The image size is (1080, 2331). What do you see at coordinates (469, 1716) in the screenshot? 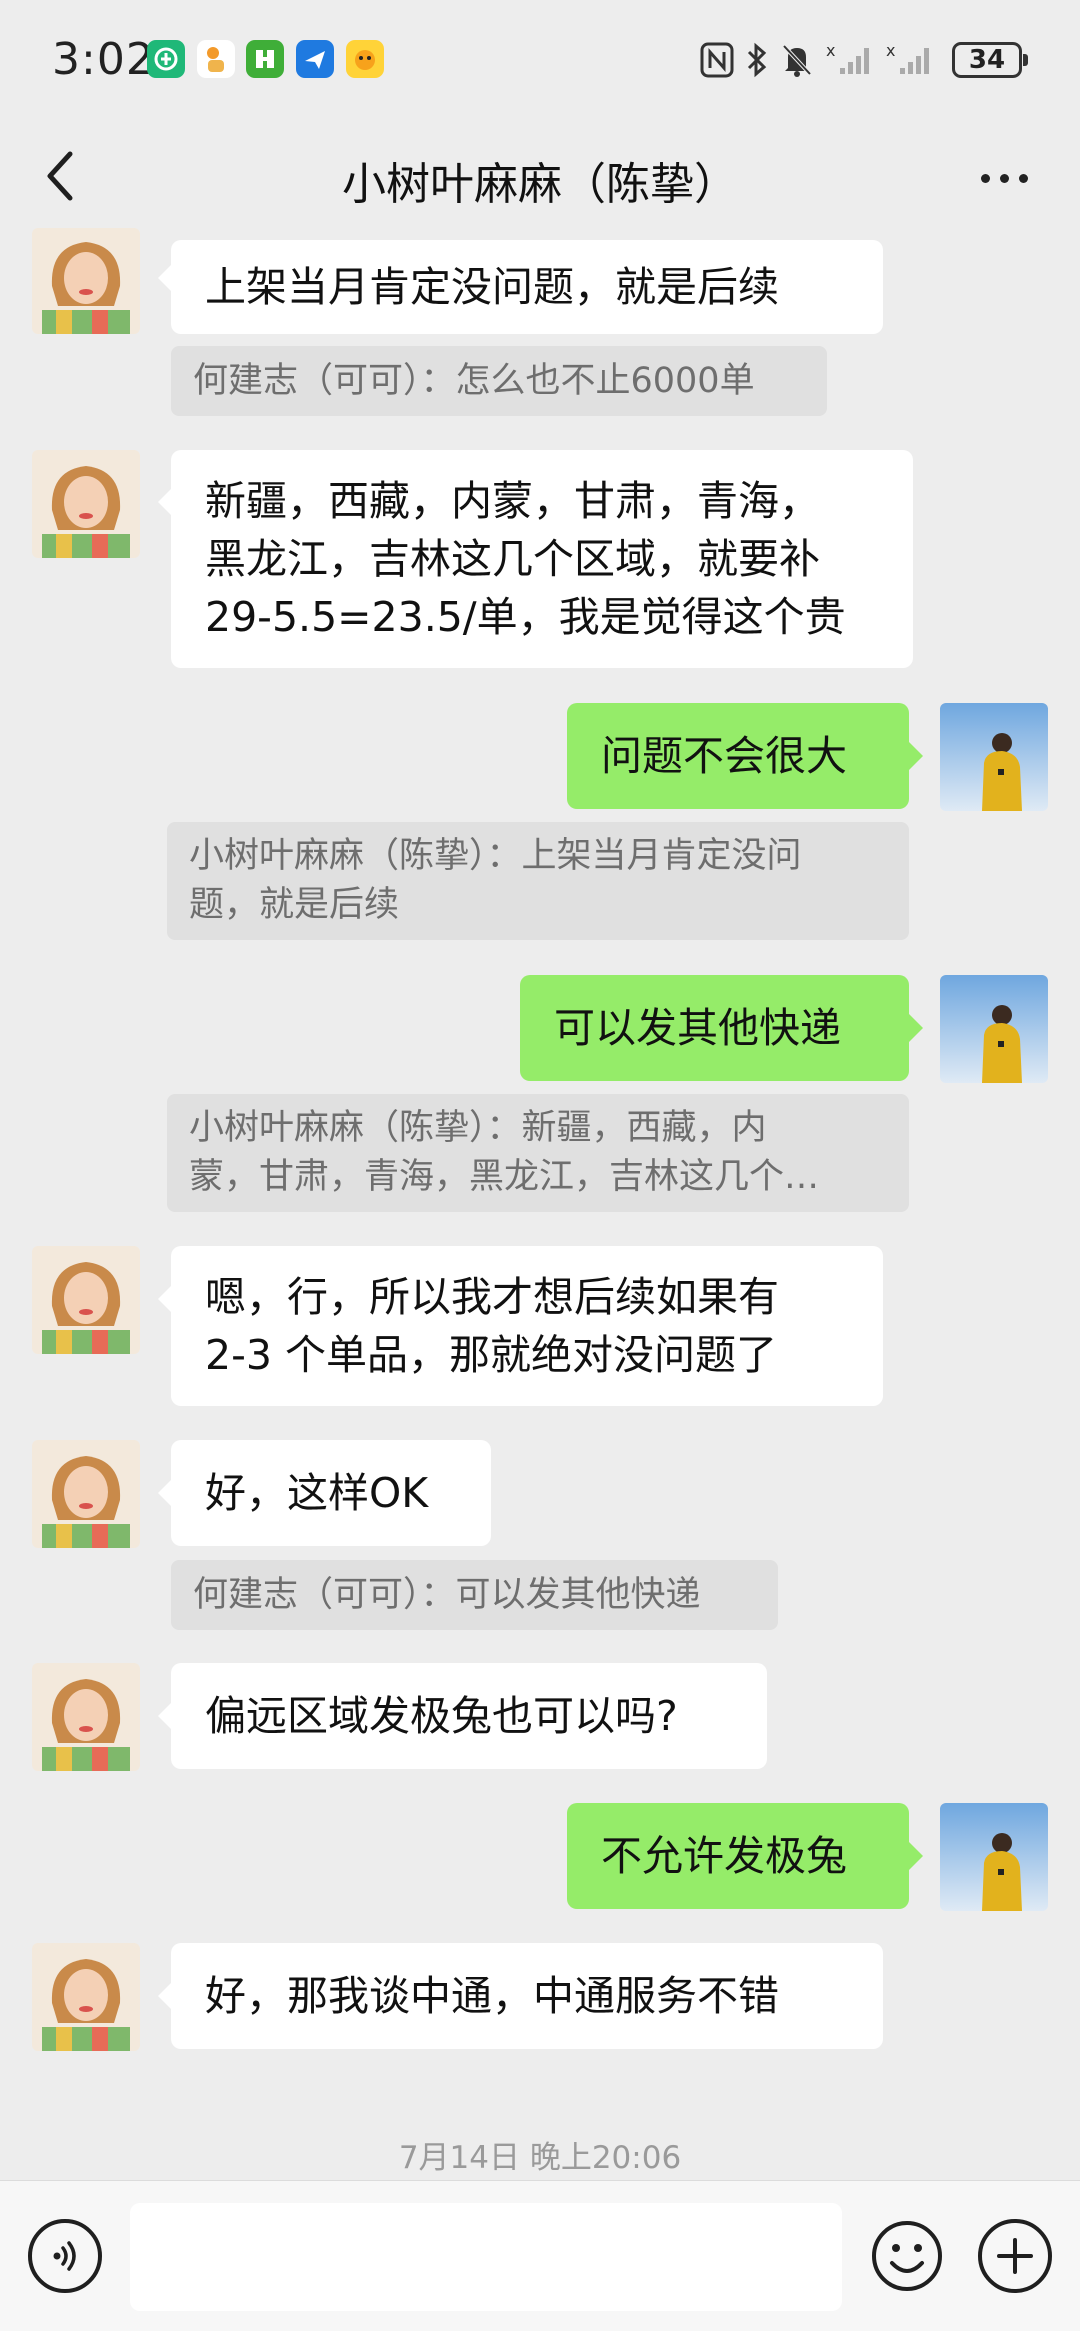
I see `message-bubble: 偏远区域发极兔也可以吗?` at bounding box center [469, 1716].